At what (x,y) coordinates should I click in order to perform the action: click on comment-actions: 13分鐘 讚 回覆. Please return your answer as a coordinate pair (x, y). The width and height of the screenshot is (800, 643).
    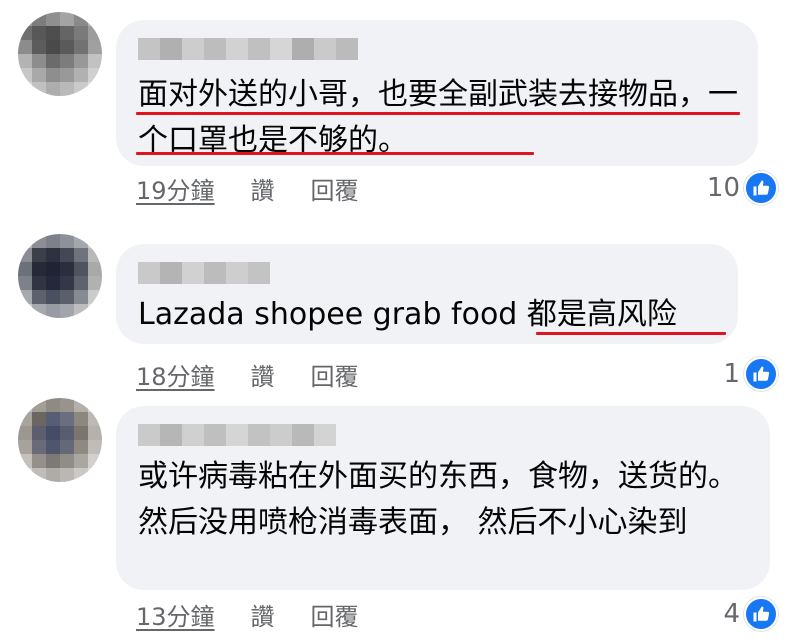
    Looking at the image, I should click on (247, 614).